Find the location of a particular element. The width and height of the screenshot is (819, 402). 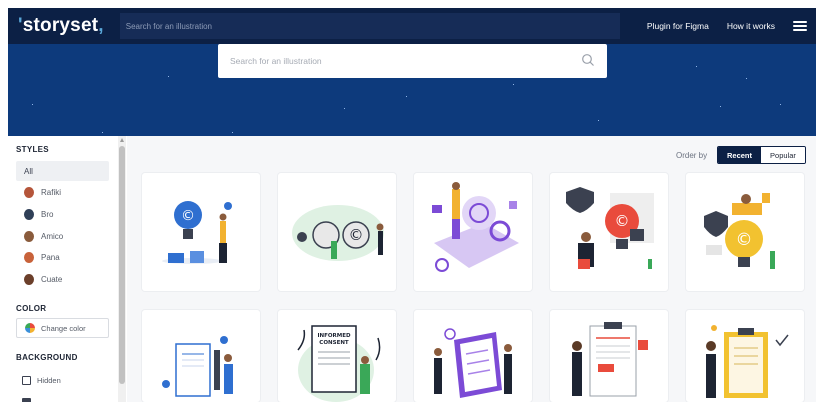

background-hidden-option: Hidden is located at coordinates (41, 380).